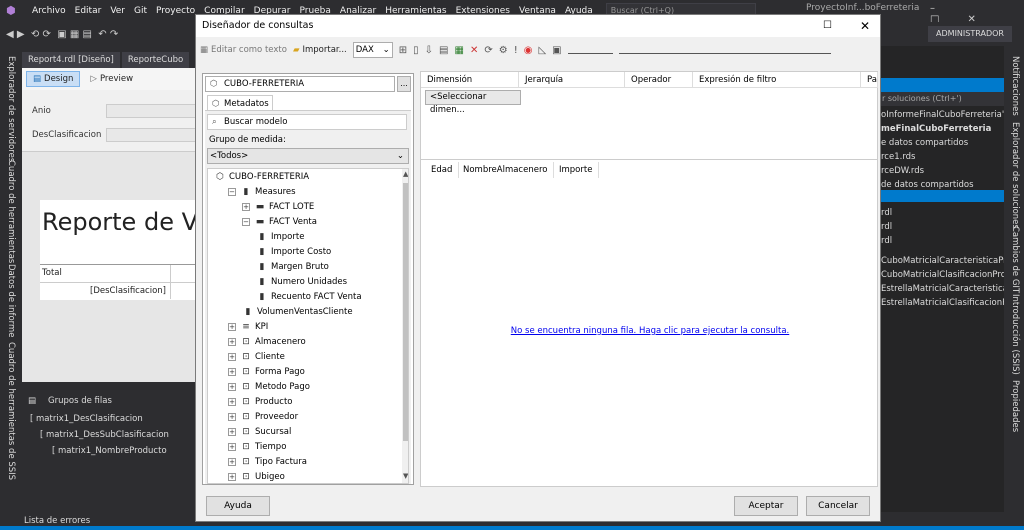  What do you see at coordinates (300, 84) in the screenshot?
I see `cube-selector: ⬡ CUBO-FERRETERIA` at bounding box center [300, 84].